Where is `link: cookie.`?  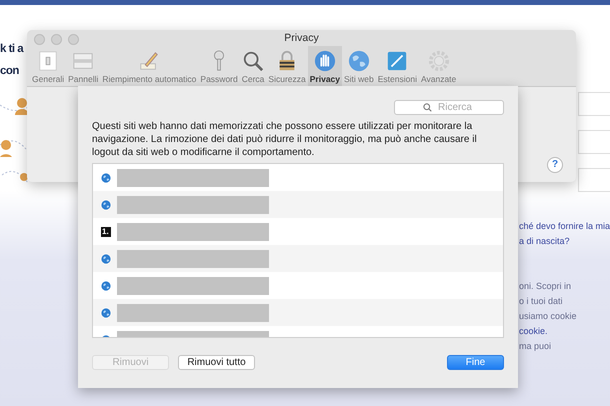 link: cookie. is located at coordinates (564, 331).